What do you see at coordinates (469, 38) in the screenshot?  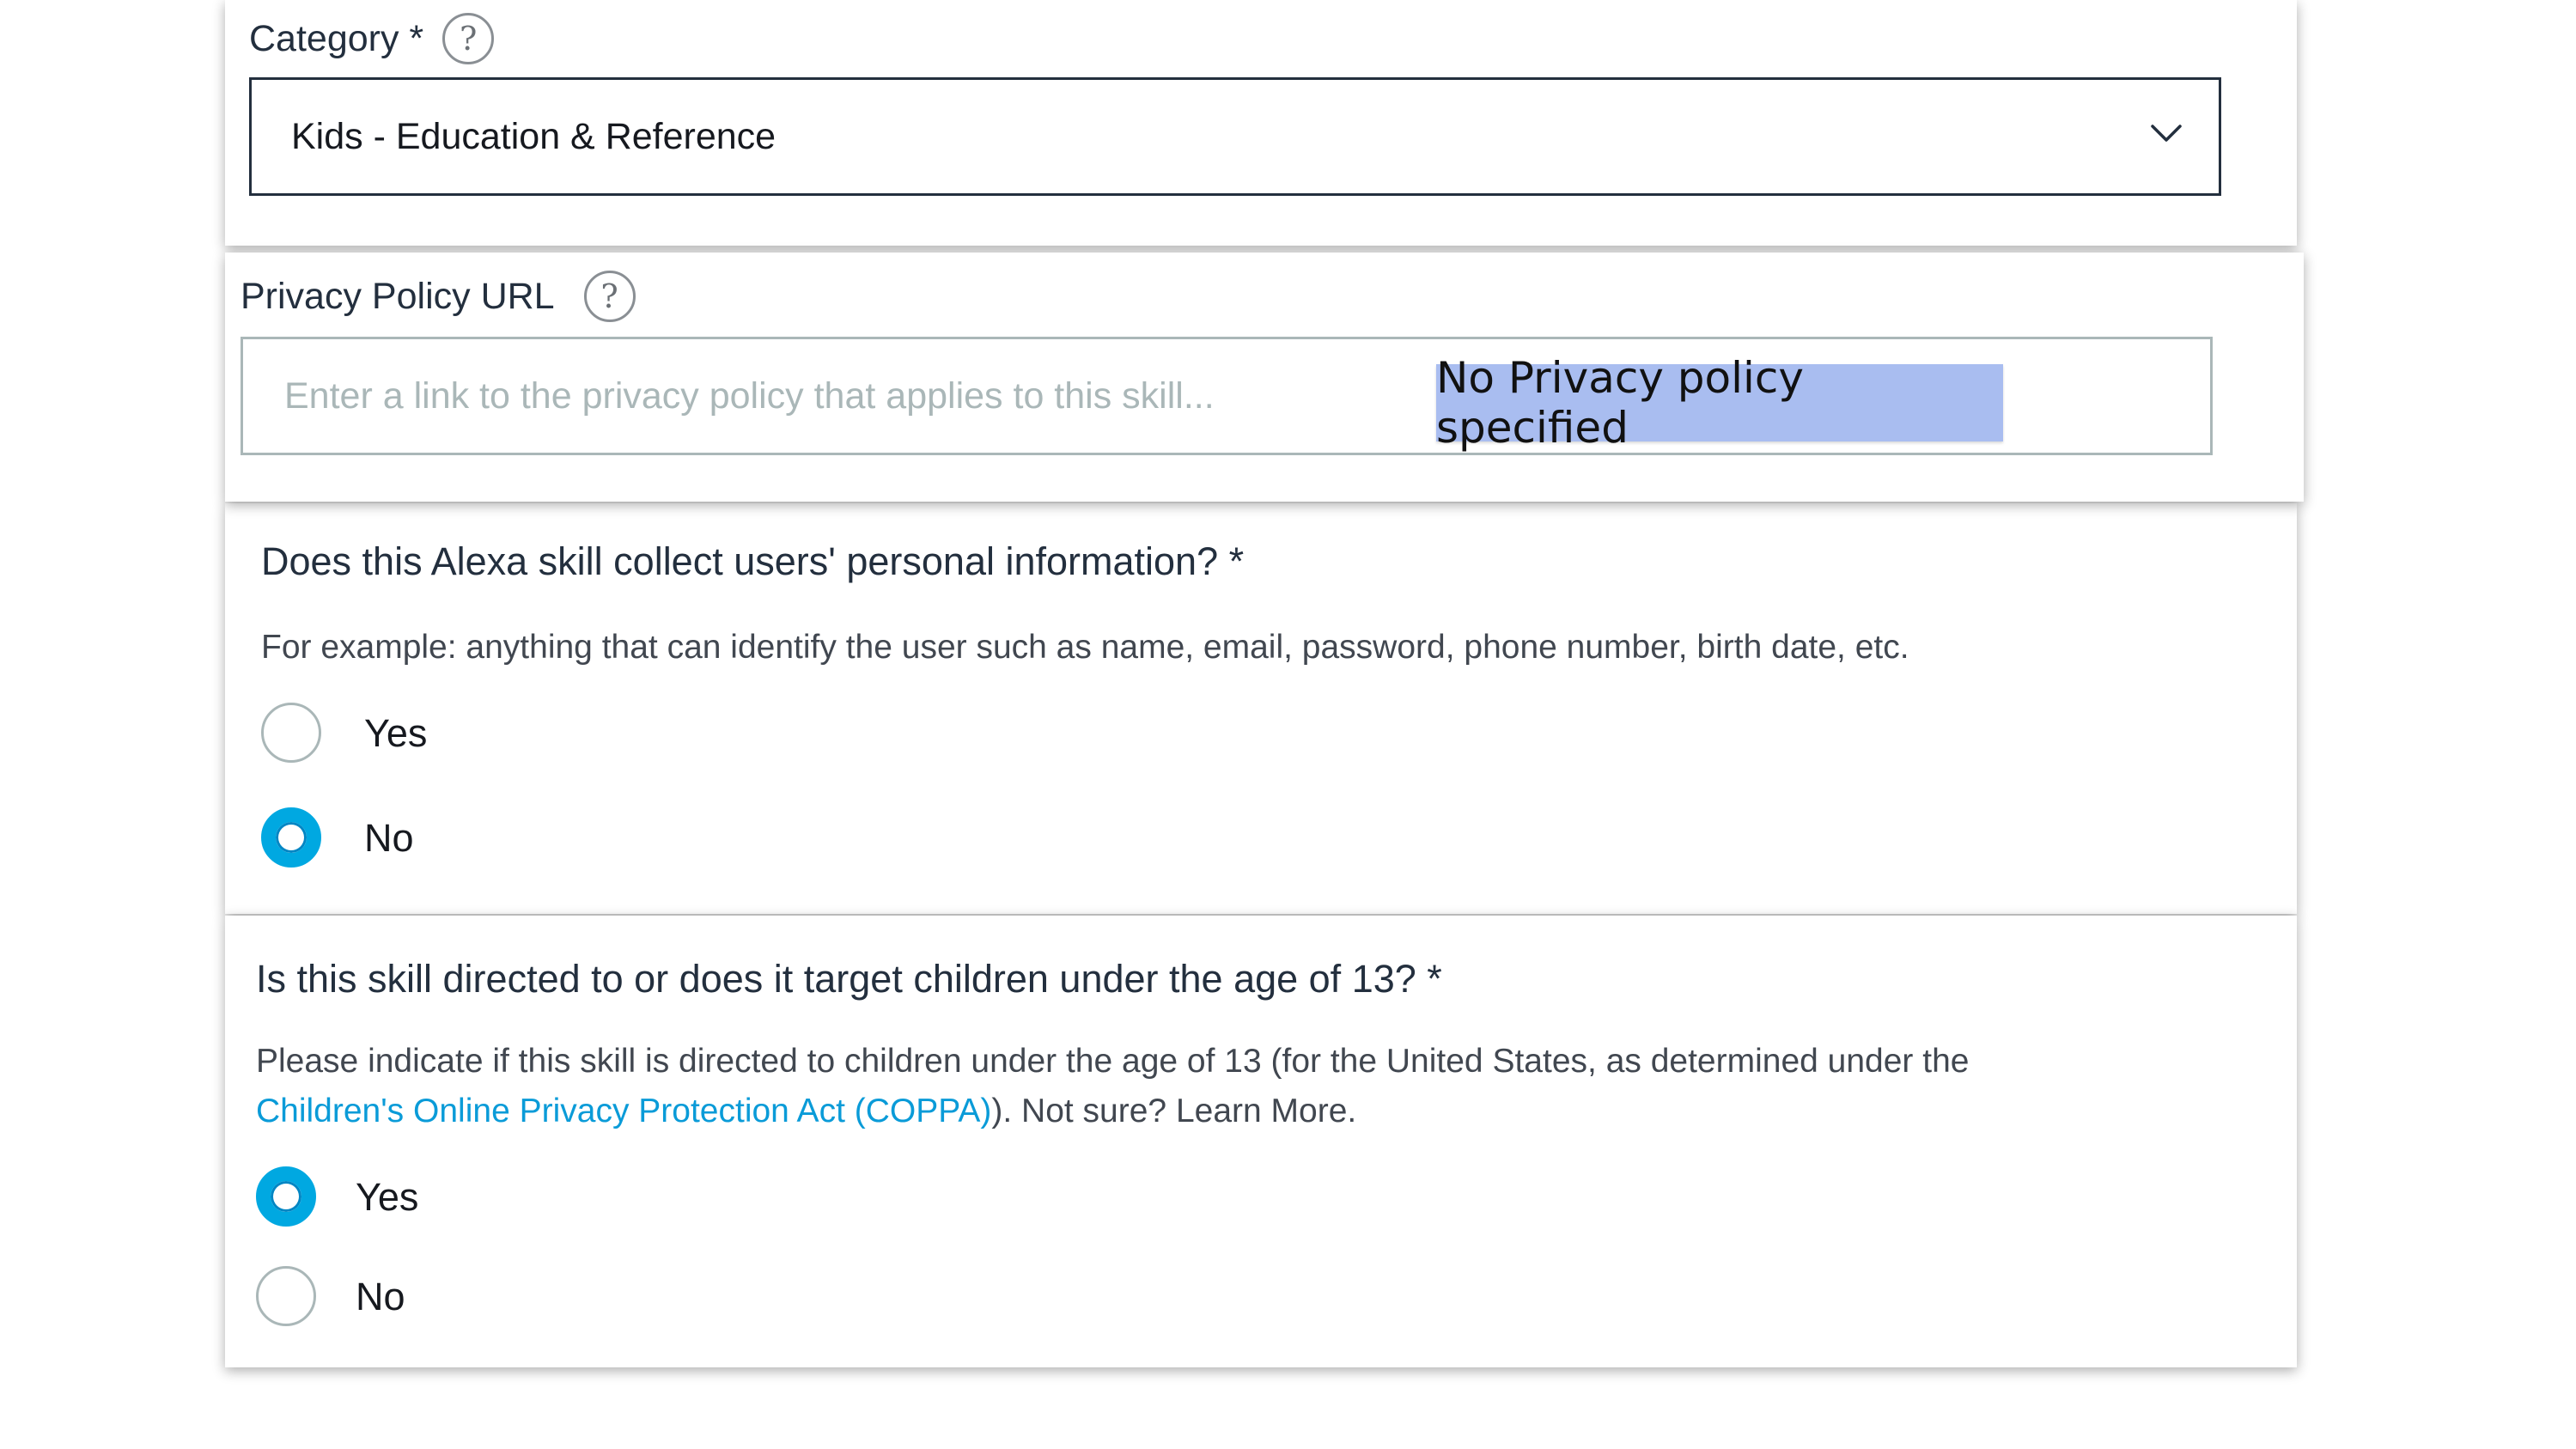 I see `category-help-icon: ?` at bounding box center [469, 38].